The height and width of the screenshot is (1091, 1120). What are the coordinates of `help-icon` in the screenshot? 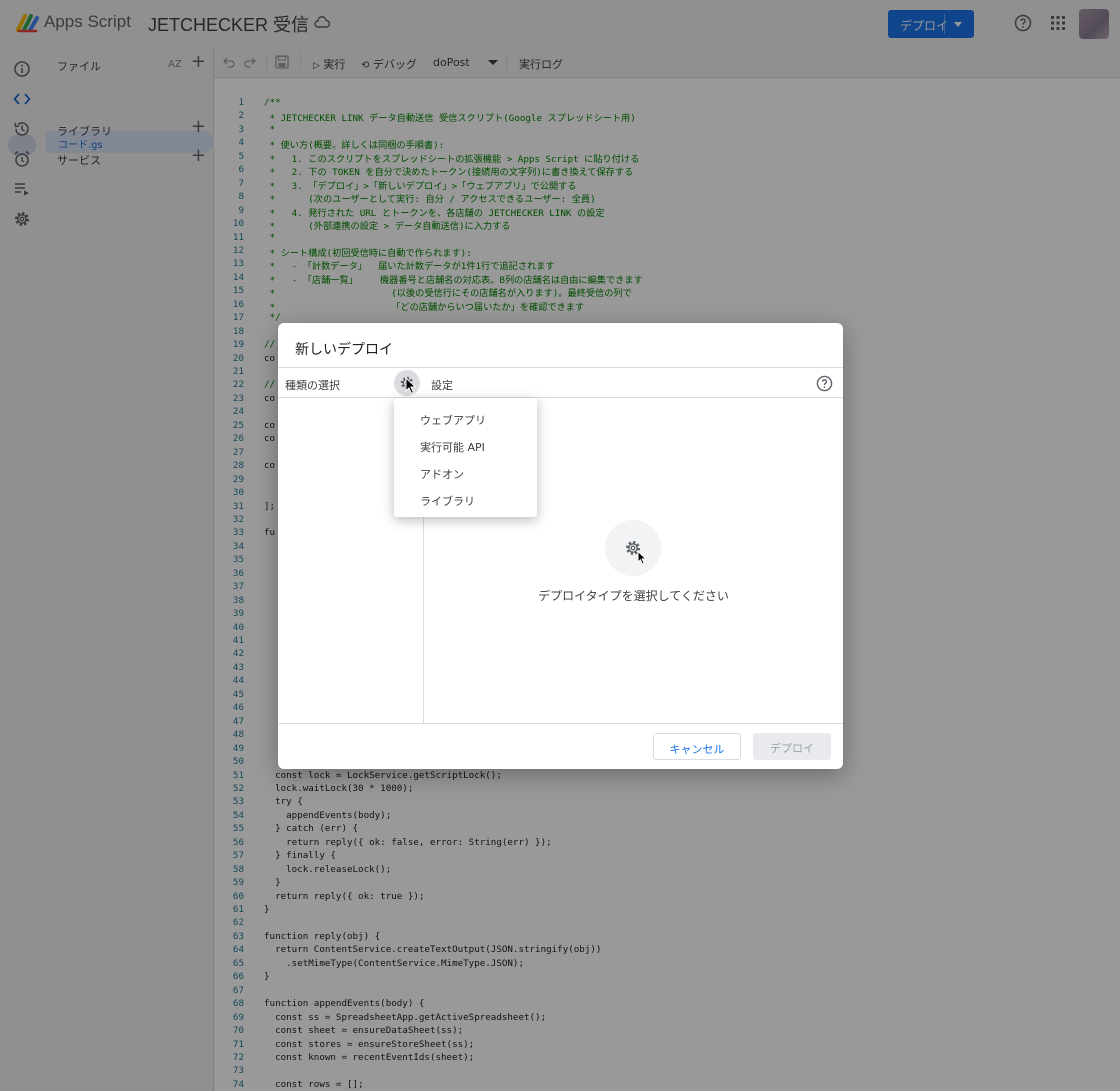 It's located at (824, 383).